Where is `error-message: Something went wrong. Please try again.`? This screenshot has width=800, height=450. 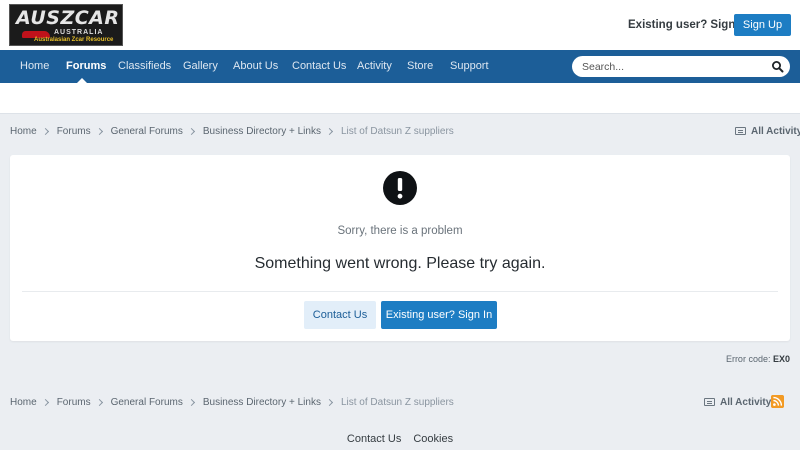
error-message: Something went wrong. Please try again. is located at coordinates (400, 263).